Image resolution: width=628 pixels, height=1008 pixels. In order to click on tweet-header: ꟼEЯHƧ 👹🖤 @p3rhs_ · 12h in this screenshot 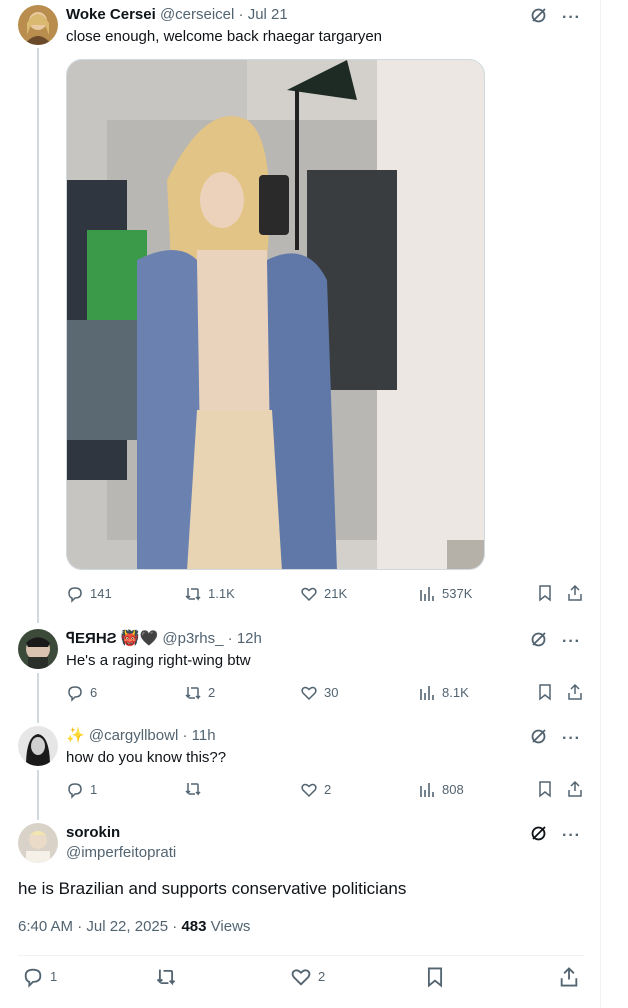, I will do `click(164, 639)`.